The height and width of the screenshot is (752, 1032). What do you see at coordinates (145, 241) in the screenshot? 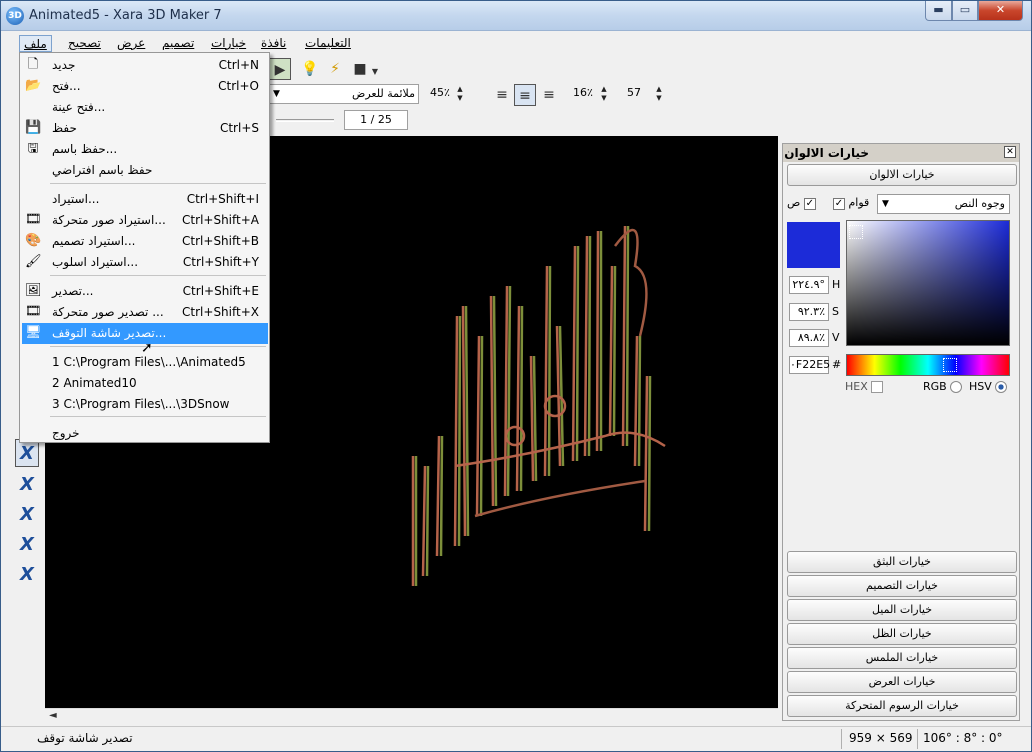
I see `menu-item-import-design: 🎨 استيراد تصميم... Ctrl+Shift+B` at bounding box center [145, 241].